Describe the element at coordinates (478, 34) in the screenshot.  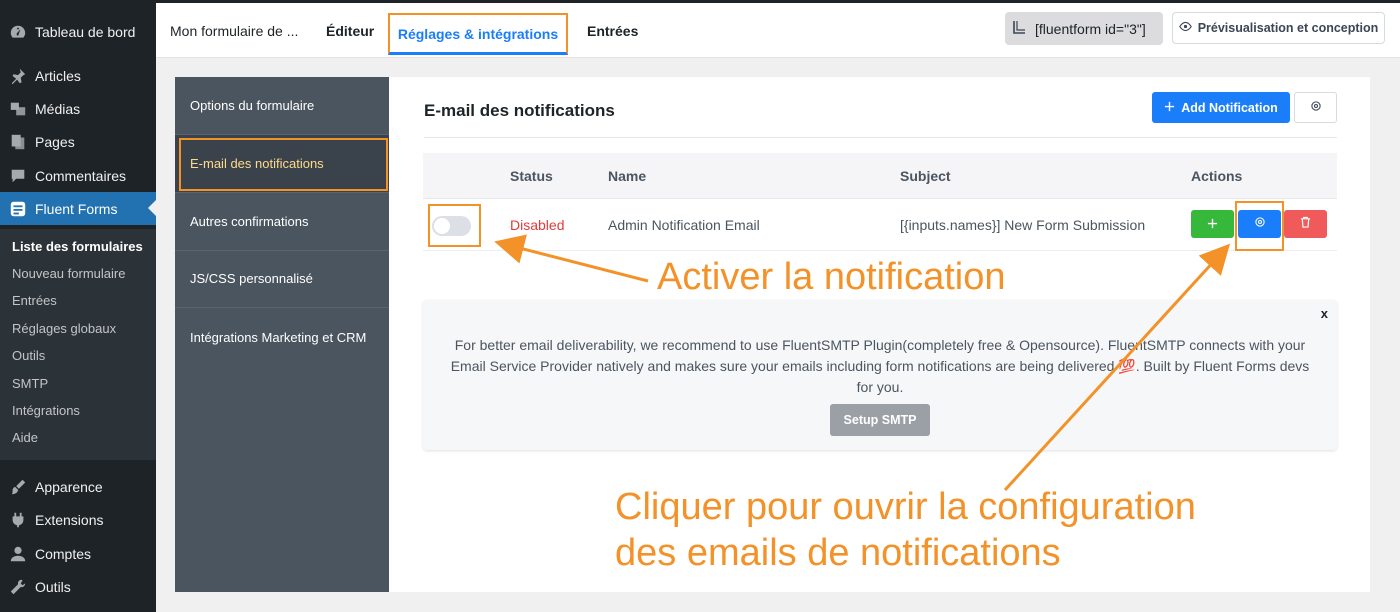
I see `tab-settings-integrations: Réglages & intégrations` at that location.